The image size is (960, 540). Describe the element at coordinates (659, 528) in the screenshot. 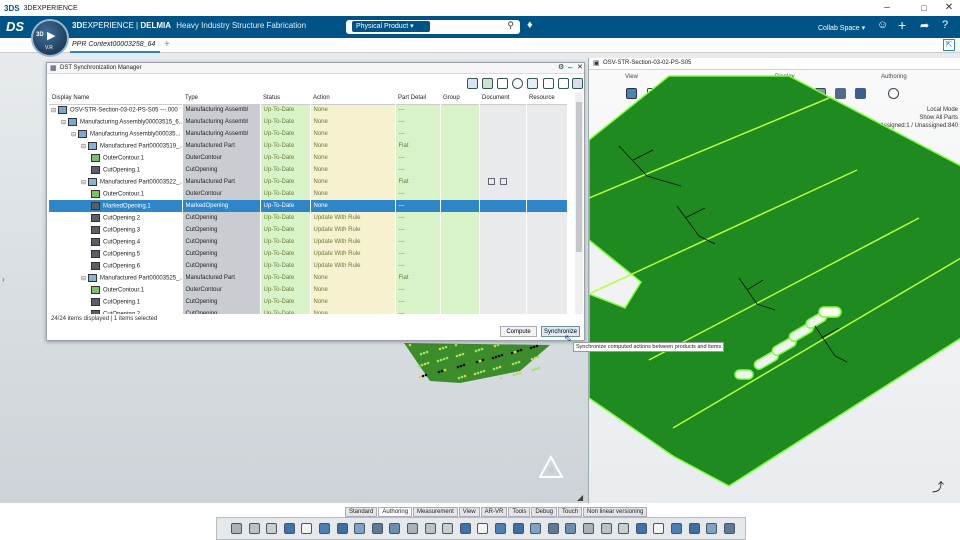

I see `setting-tool-icon` at that location.